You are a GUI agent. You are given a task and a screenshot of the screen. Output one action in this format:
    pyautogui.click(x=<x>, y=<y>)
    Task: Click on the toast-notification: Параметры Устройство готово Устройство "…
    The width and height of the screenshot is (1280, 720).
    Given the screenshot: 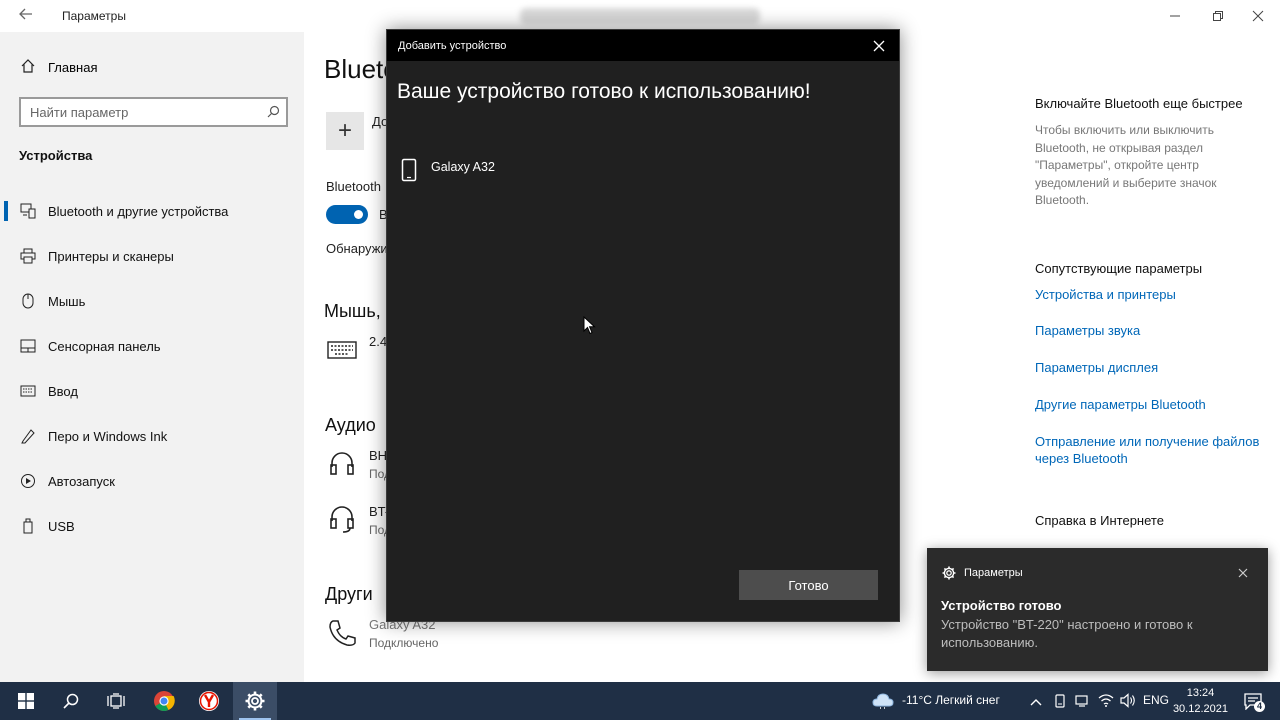 What is the action you would take?
    pyautogui.click(x=1097, y=609)
    